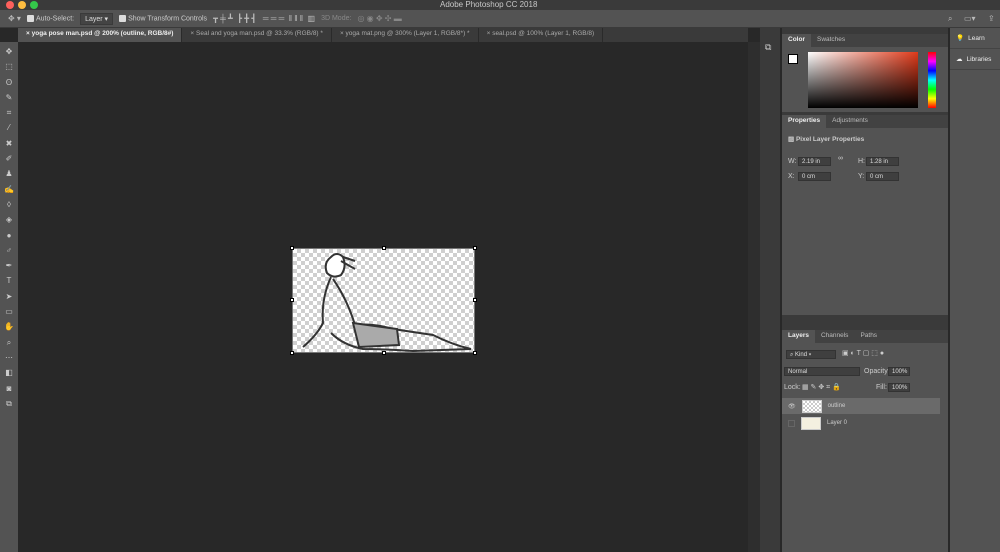 The height and width of the screenshot is (552, 1000). What do you see at coordinates (9, 357) in the screenshot?
I see `more-tools-icon: ⋯` at bounding box center [9, 357].